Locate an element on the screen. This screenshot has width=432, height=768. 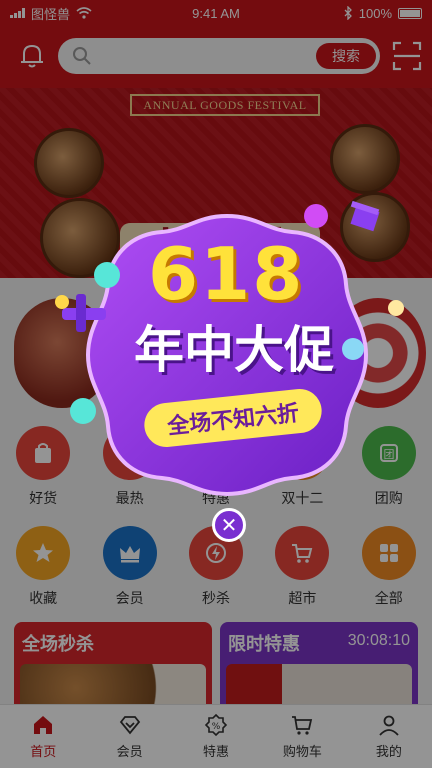
popup-number: 618 is located at coordinates (226, 274).